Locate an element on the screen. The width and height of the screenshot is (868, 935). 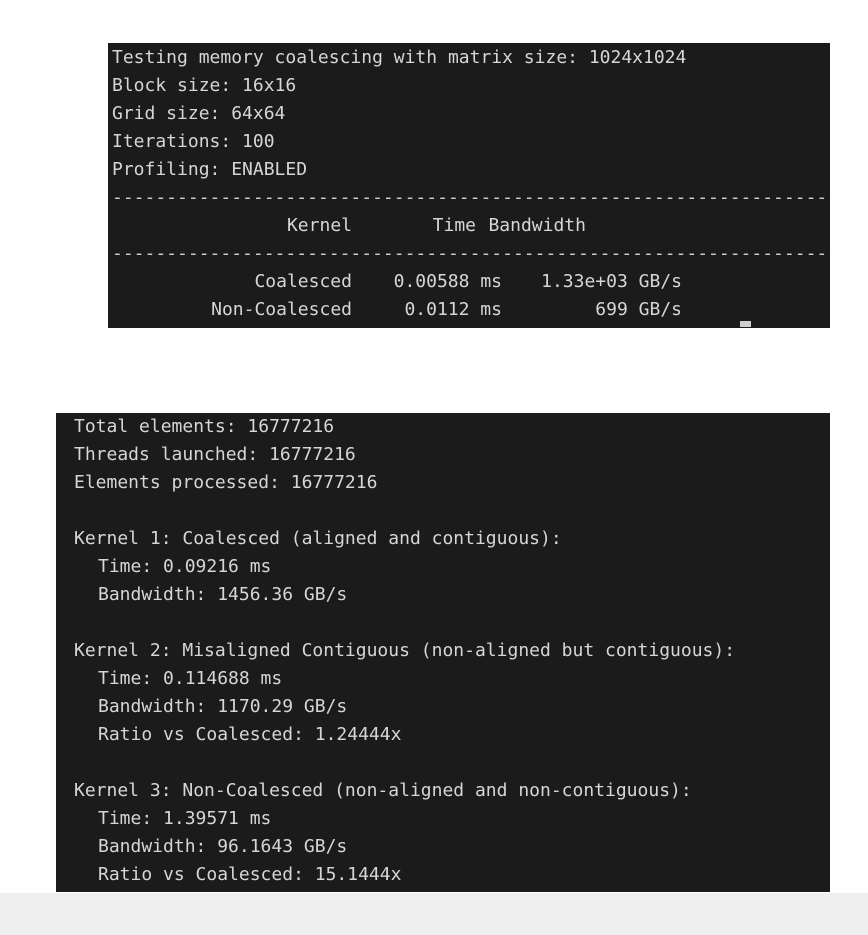
elements-processed-line: Elements processed: 16777216 is located at coordinates (226, 482).